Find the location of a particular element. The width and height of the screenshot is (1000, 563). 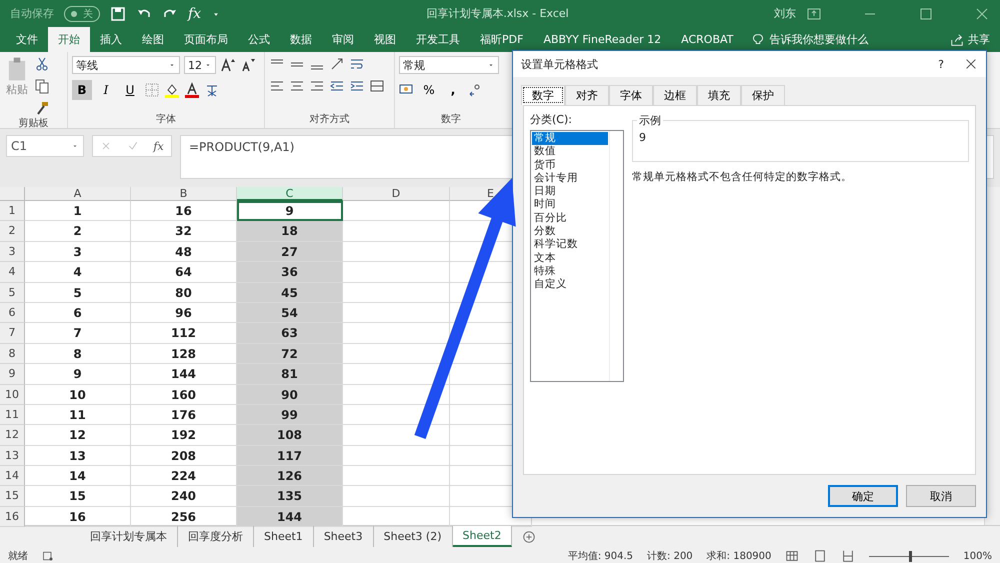

dialog-button: 确定 is located at coordinates (863, 496).